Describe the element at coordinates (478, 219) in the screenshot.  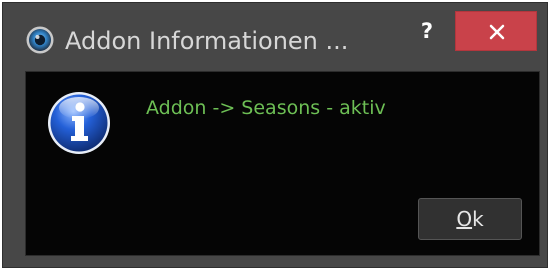
I see `ok-button-label-rest: k` at that location.